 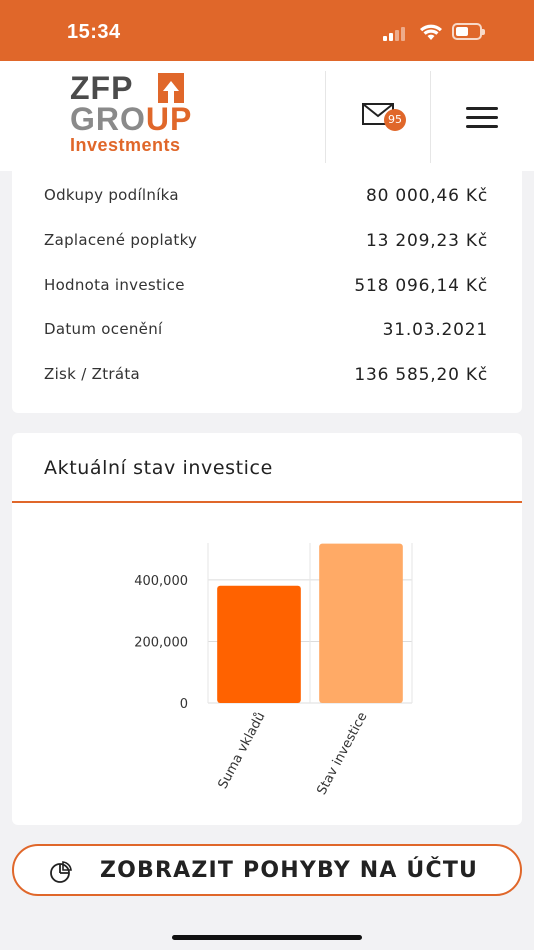 I want to click on summary-row: Zaplacené poplatky 13 209,23 Kč, so click(x=266, y=243).